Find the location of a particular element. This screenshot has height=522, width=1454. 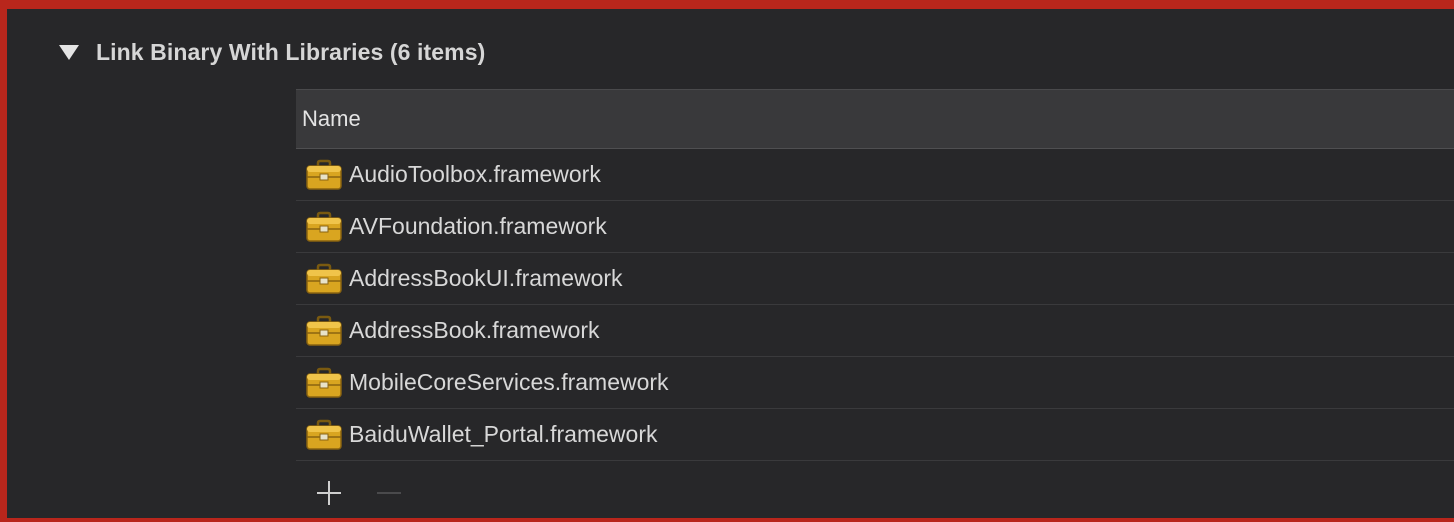

row-label: AddressBookUI.framework is located at coordinates (486, 278).